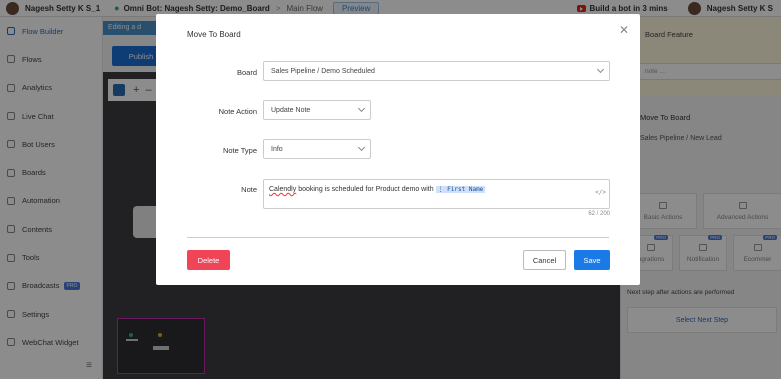 This screenshot has height=379, width=781. What do you see at coordinates (592, 260) in the screenshot?
I see `save-button: Save` at bounding box center [592, 260].